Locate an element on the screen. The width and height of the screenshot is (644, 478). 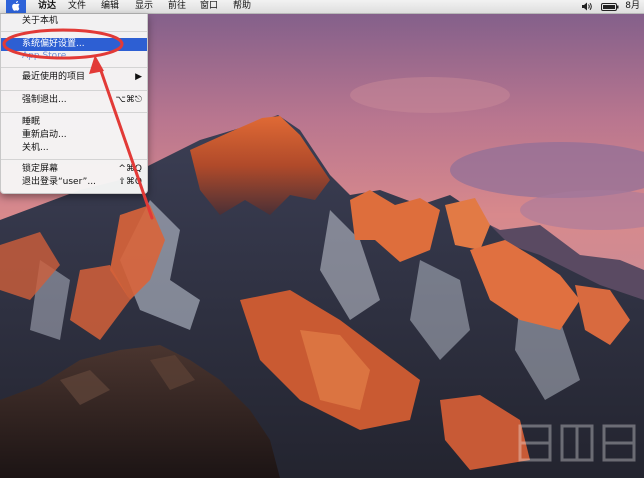
annotation-circle is located at coordinates (63, 44).